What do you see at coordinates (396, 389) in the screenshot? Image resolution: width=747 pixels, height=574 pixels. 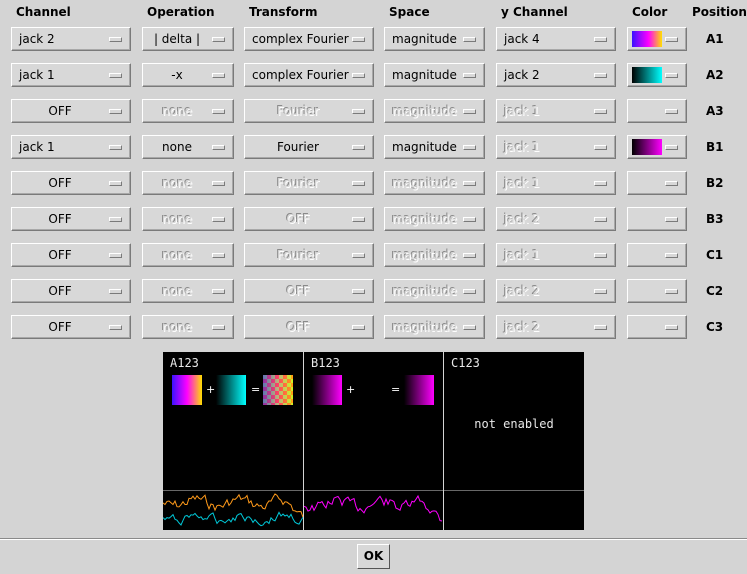 I see `equals-sign: =` at bounding box center [396, 389].